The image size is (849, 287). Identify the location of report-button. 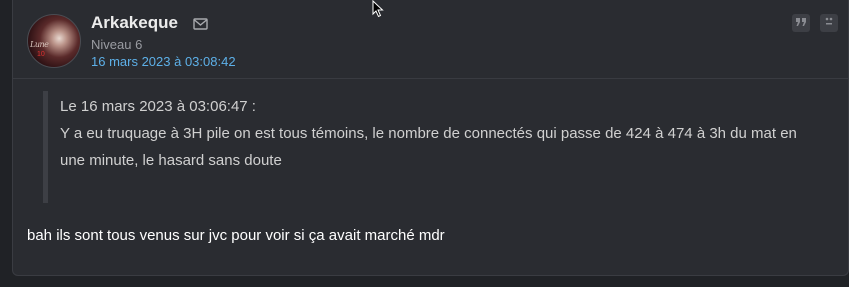
(829, 23).